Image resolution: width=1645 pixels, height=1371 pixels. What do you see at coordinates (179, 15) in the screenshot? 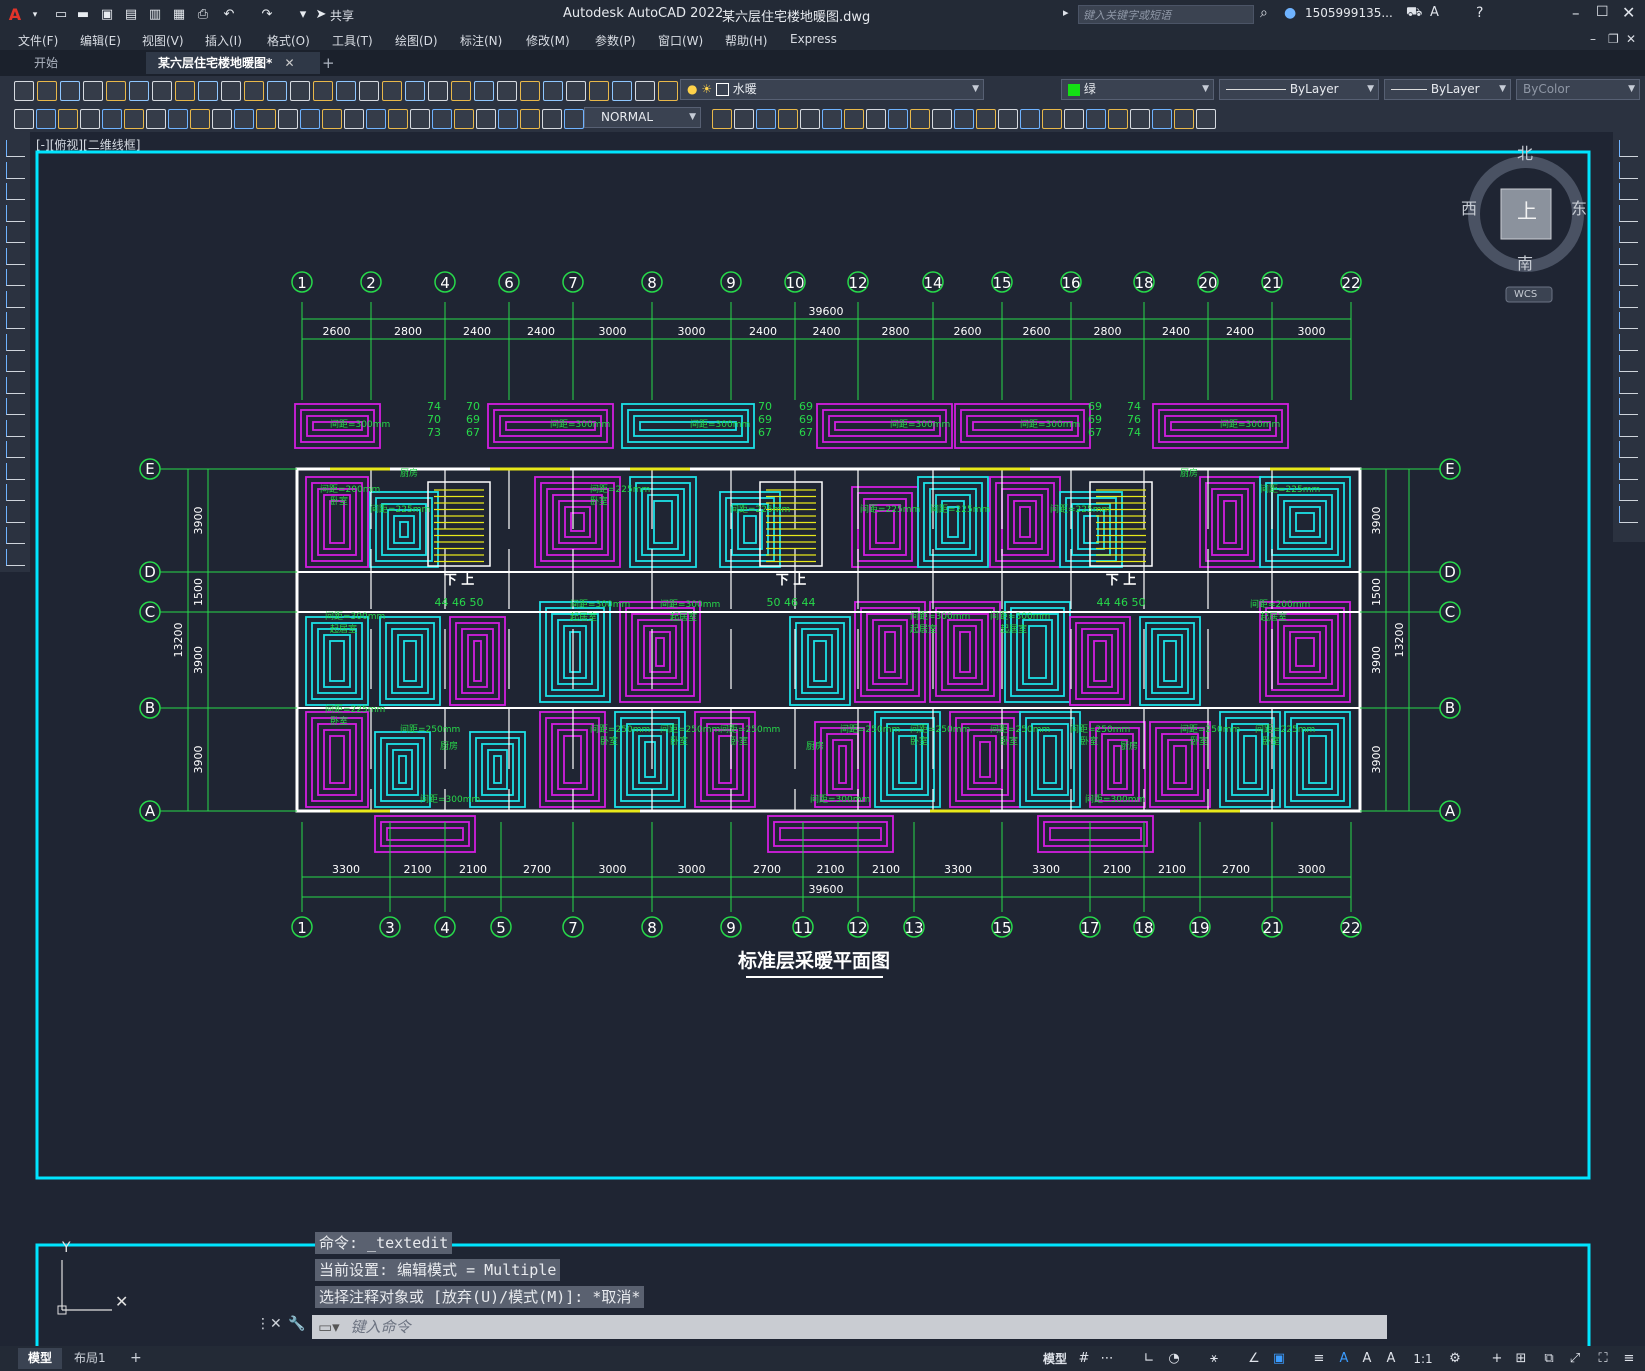
I see `save-web-icon: ▦` at bounding box center [179, 15].